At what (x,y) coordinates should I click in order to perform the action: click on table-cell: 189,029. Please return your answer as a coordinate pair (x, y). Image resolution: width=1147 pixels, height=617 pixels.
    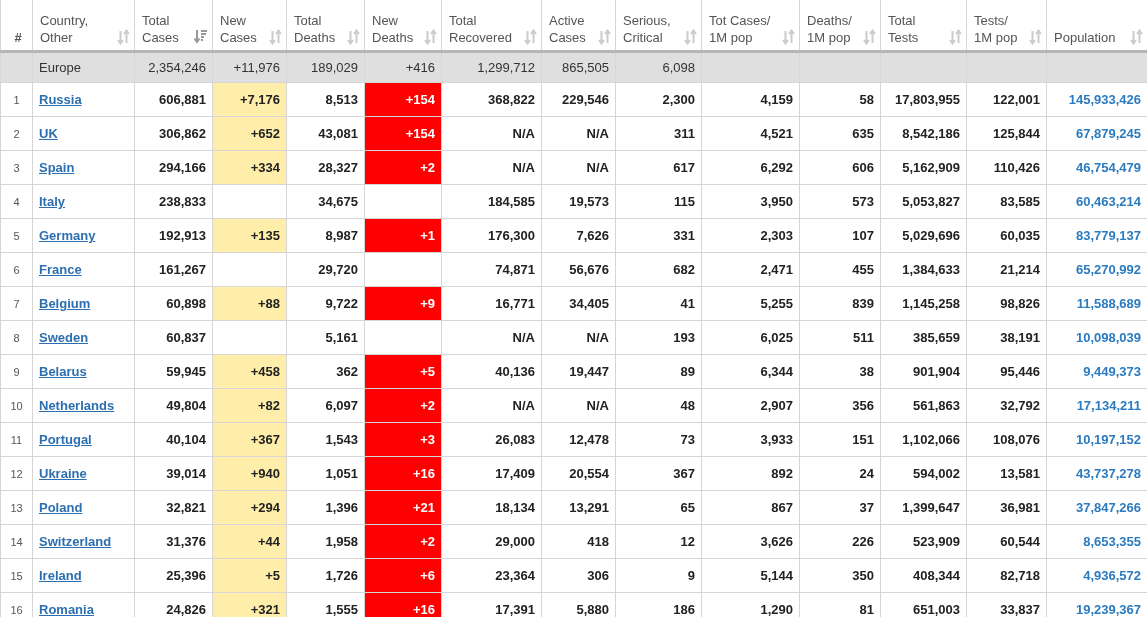
    Looking at the image, I should click on (325, 67).